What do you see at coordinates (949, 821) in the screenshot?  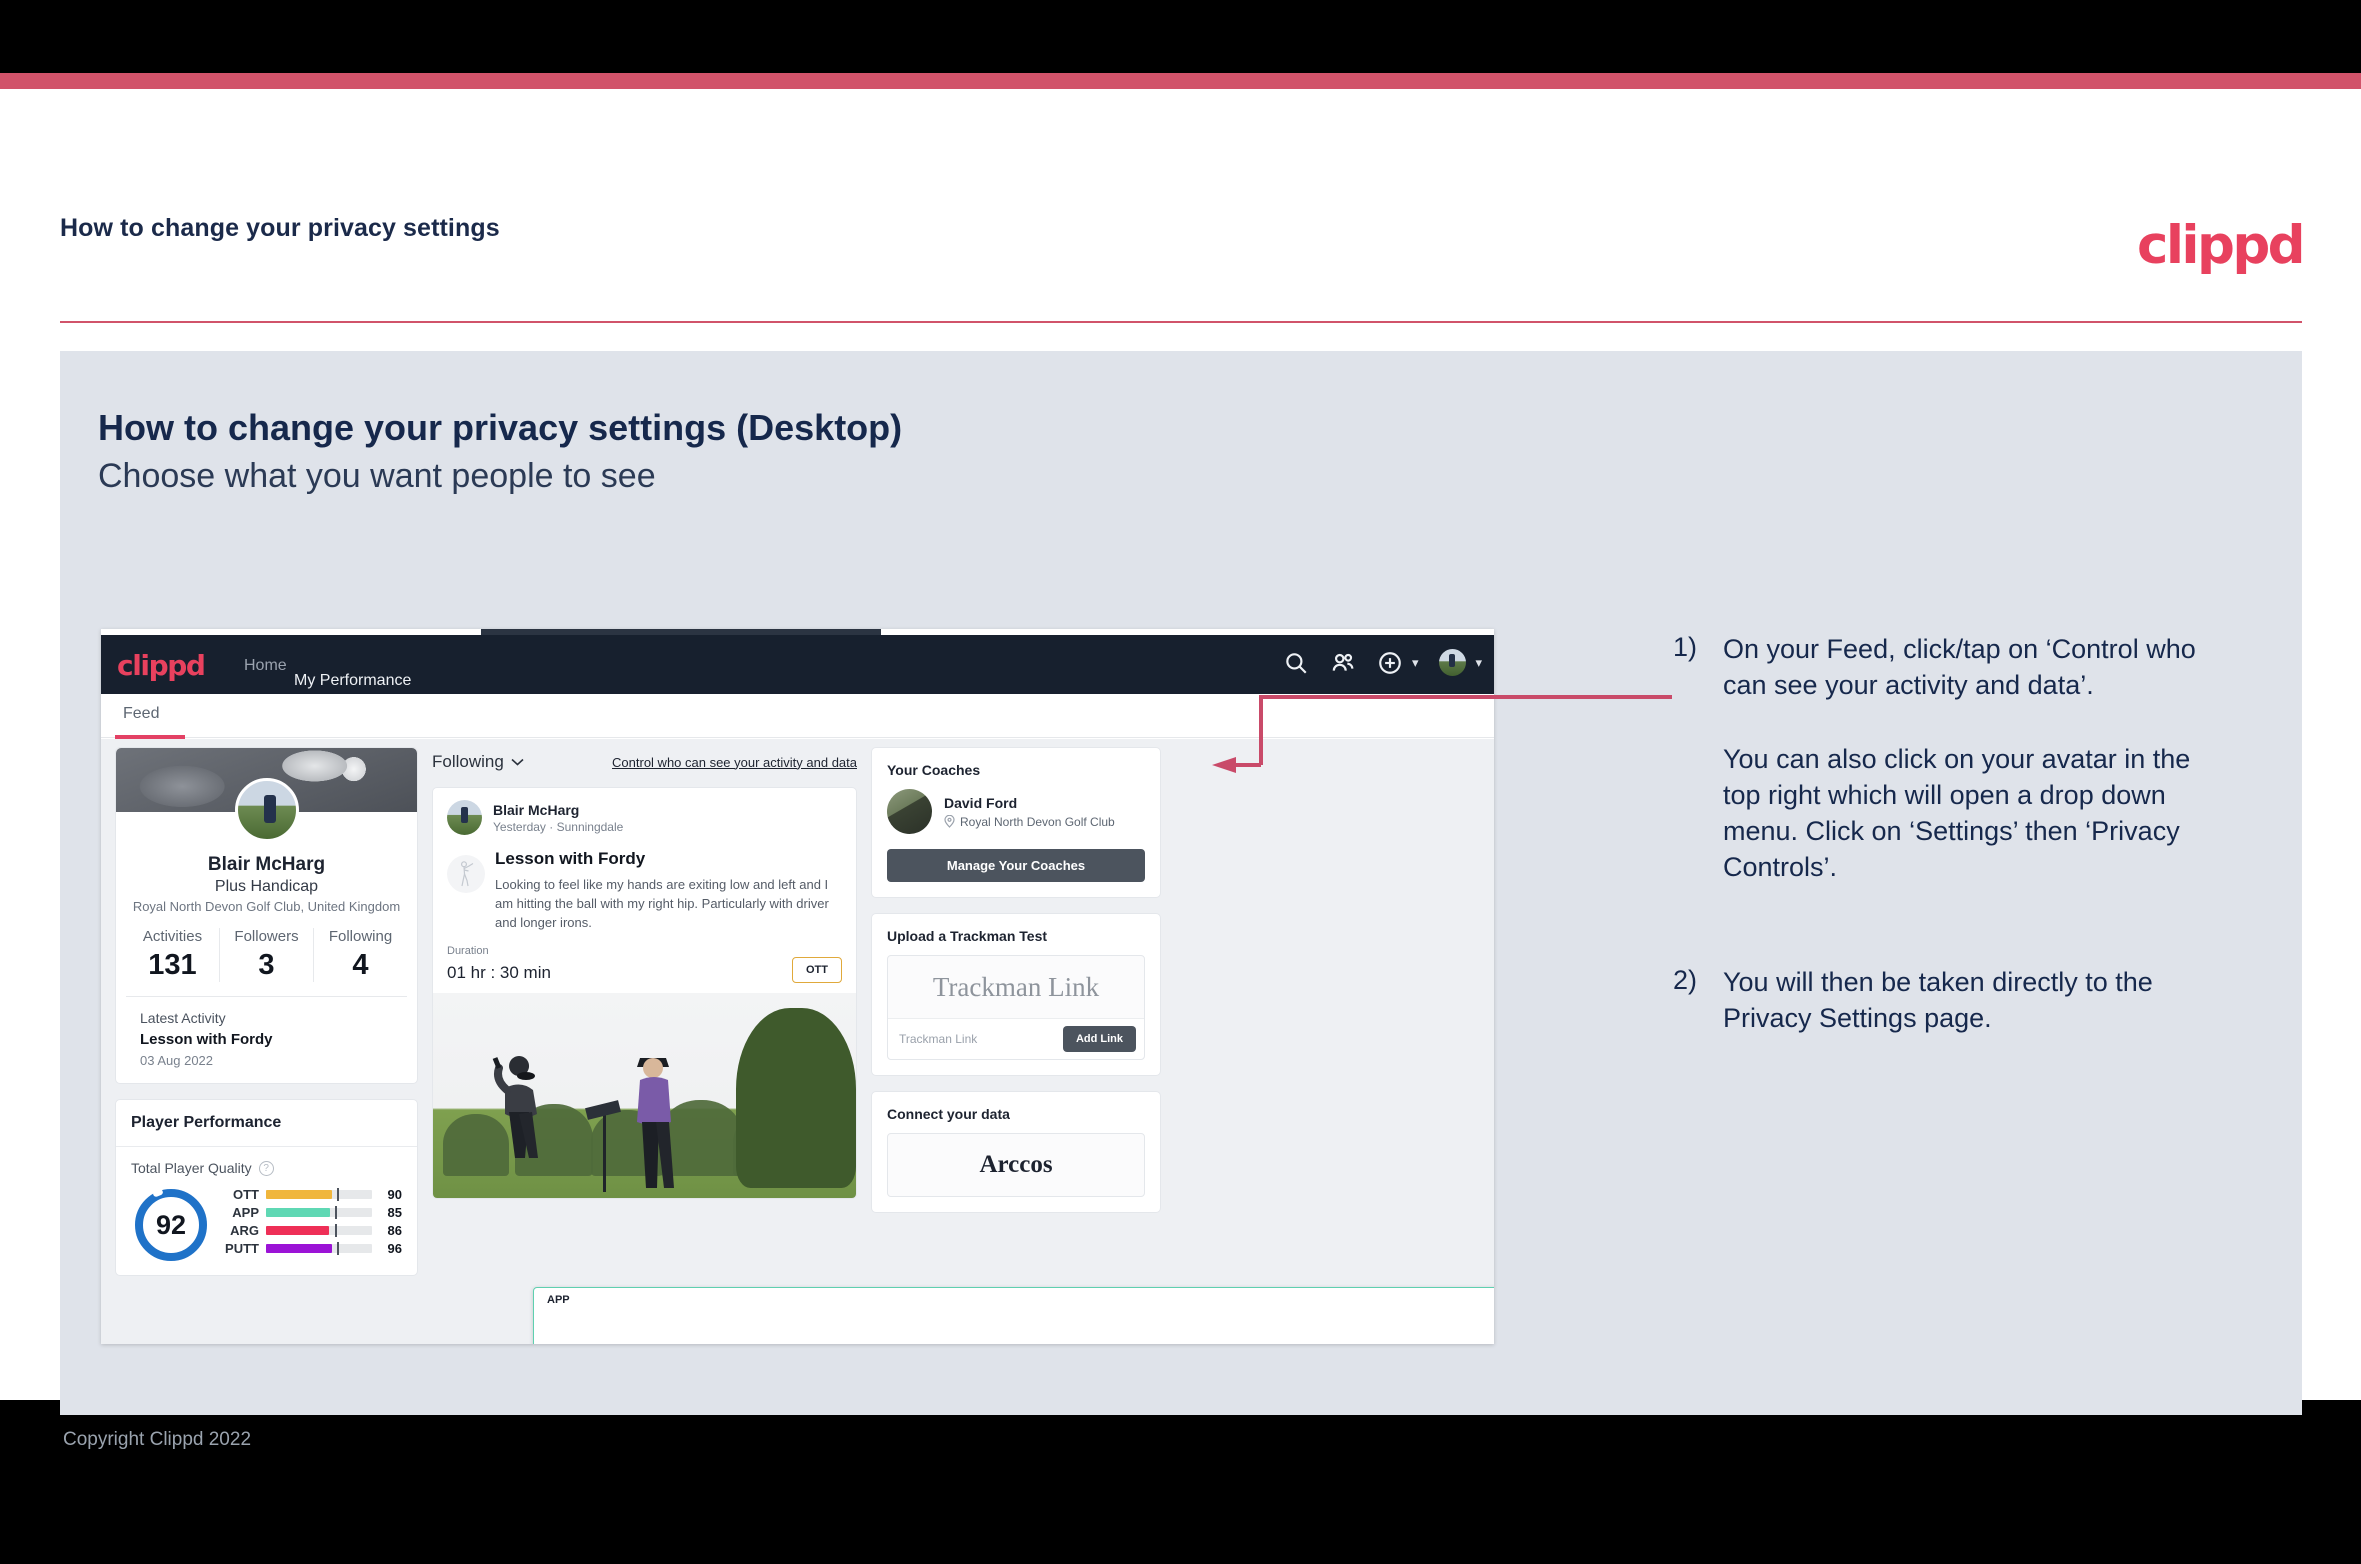 I see `pin-icon` at bounding box center [949, 821].